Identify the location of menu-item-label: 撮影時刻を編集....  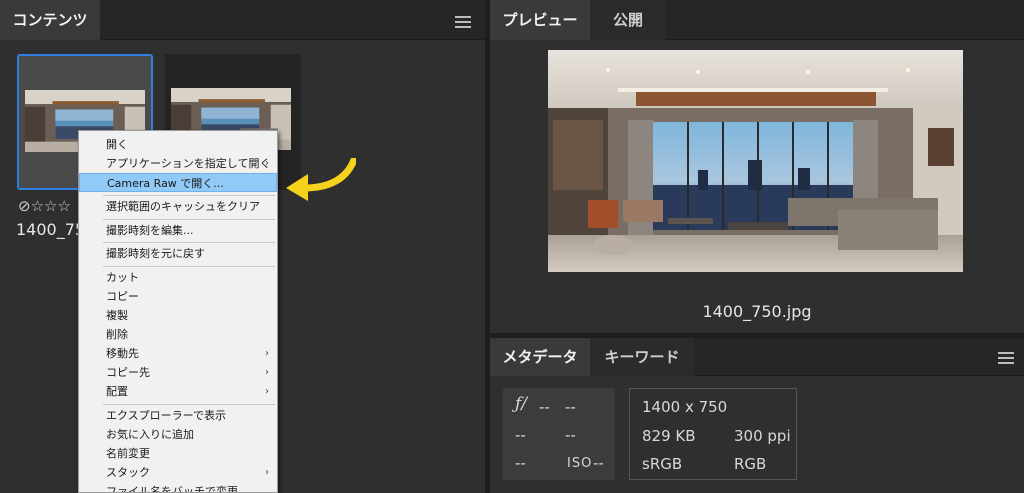
(150, 230).